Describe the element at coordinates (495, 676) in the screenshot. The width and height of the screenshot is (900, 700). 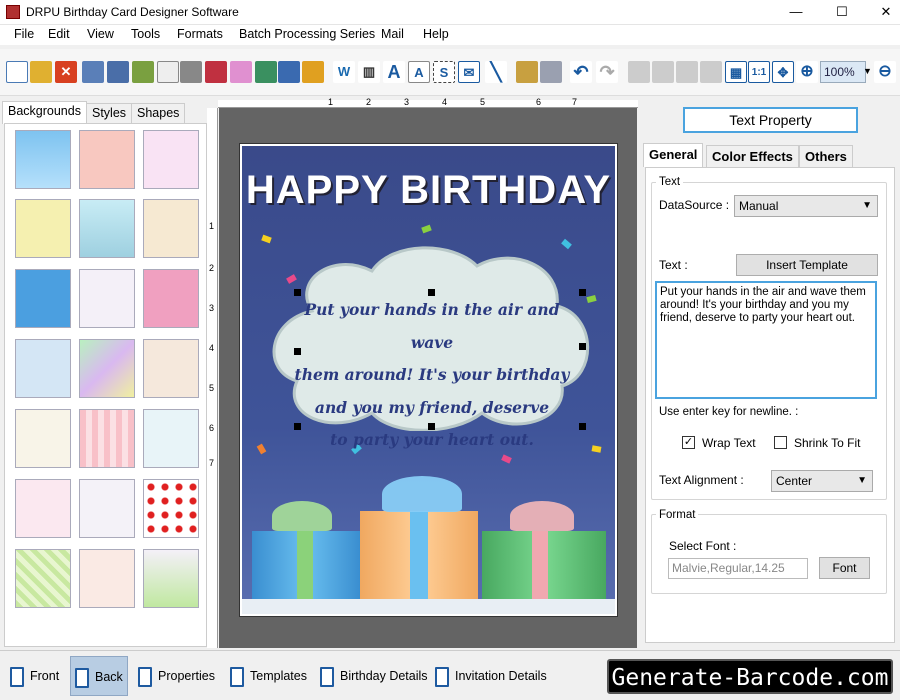
I see `invitation-details-button: Invitation Details` at that location.